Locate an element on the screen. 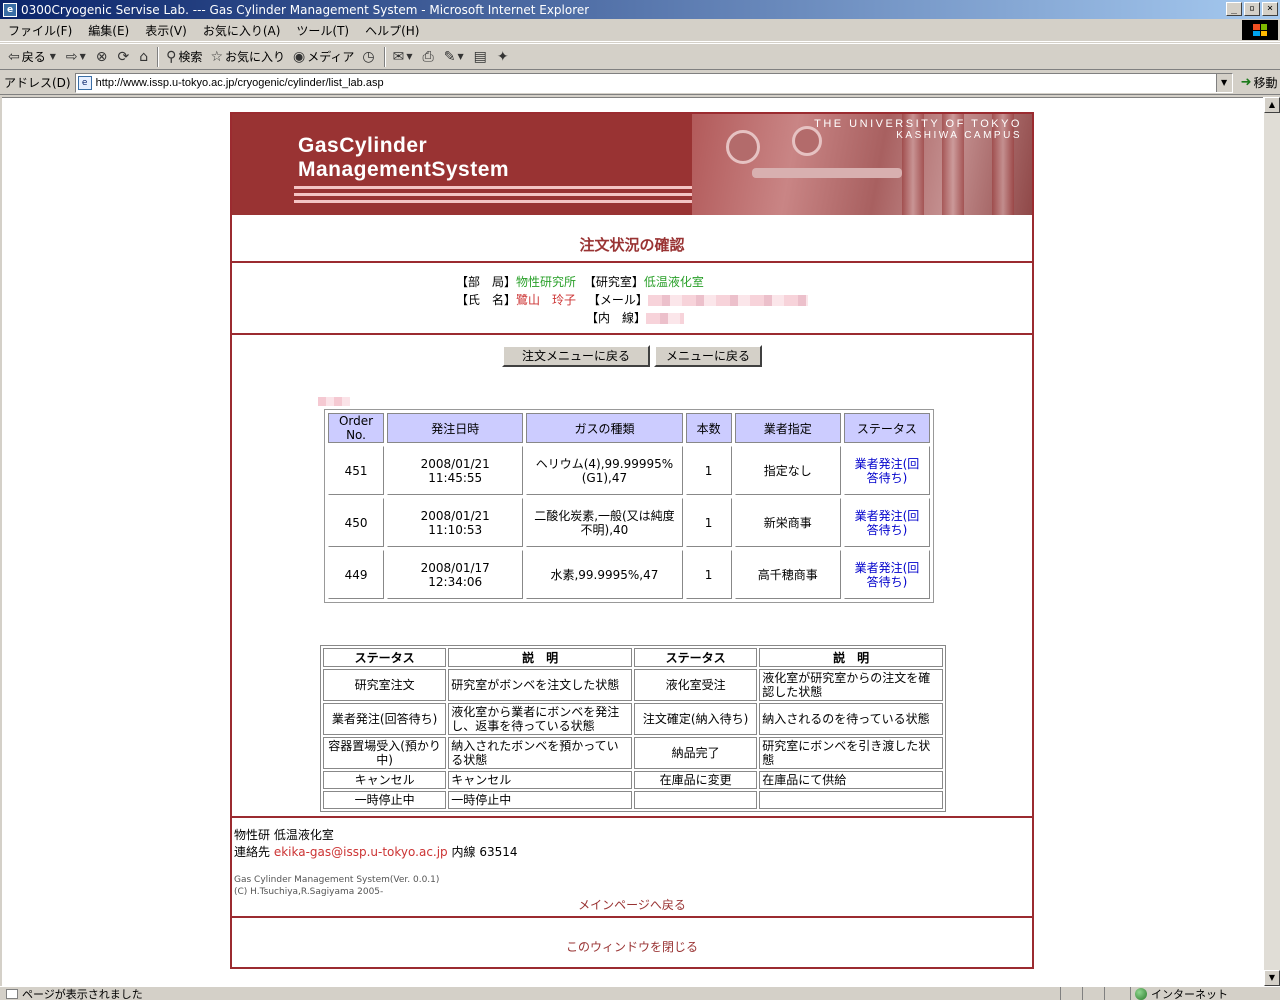  legend-description: 液化室が研究室からの注文を確認した状態 is located at coordinates (851, 685).